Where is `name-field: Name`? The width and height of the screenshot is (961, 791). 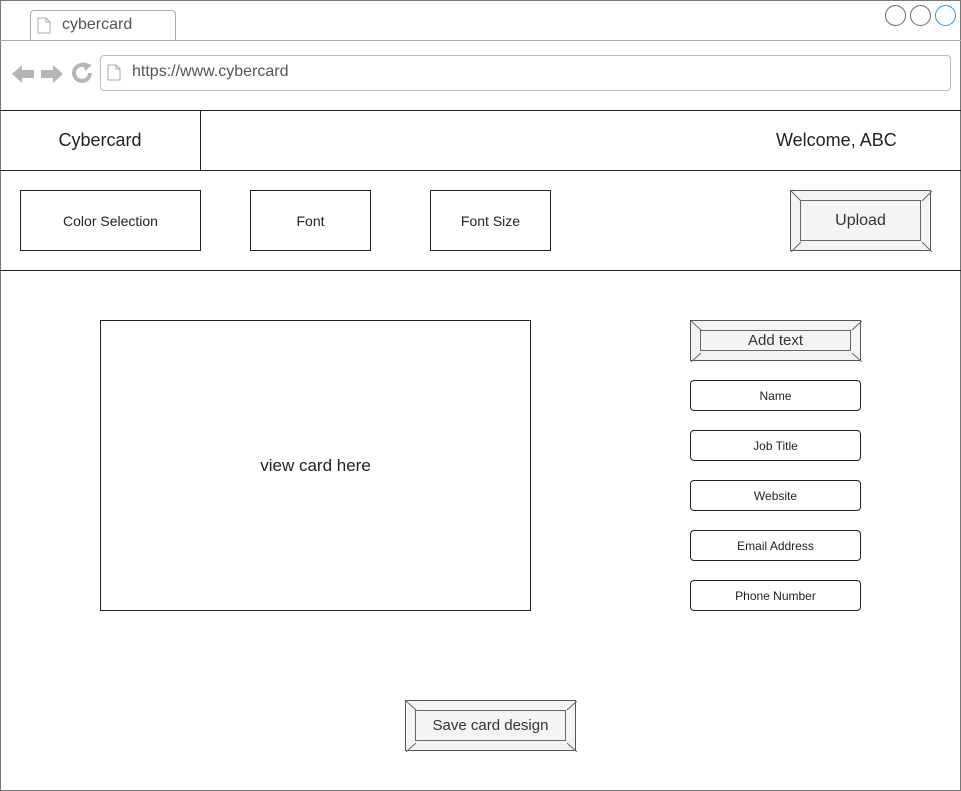
name-field: Name is located at coordinates (775, 395).